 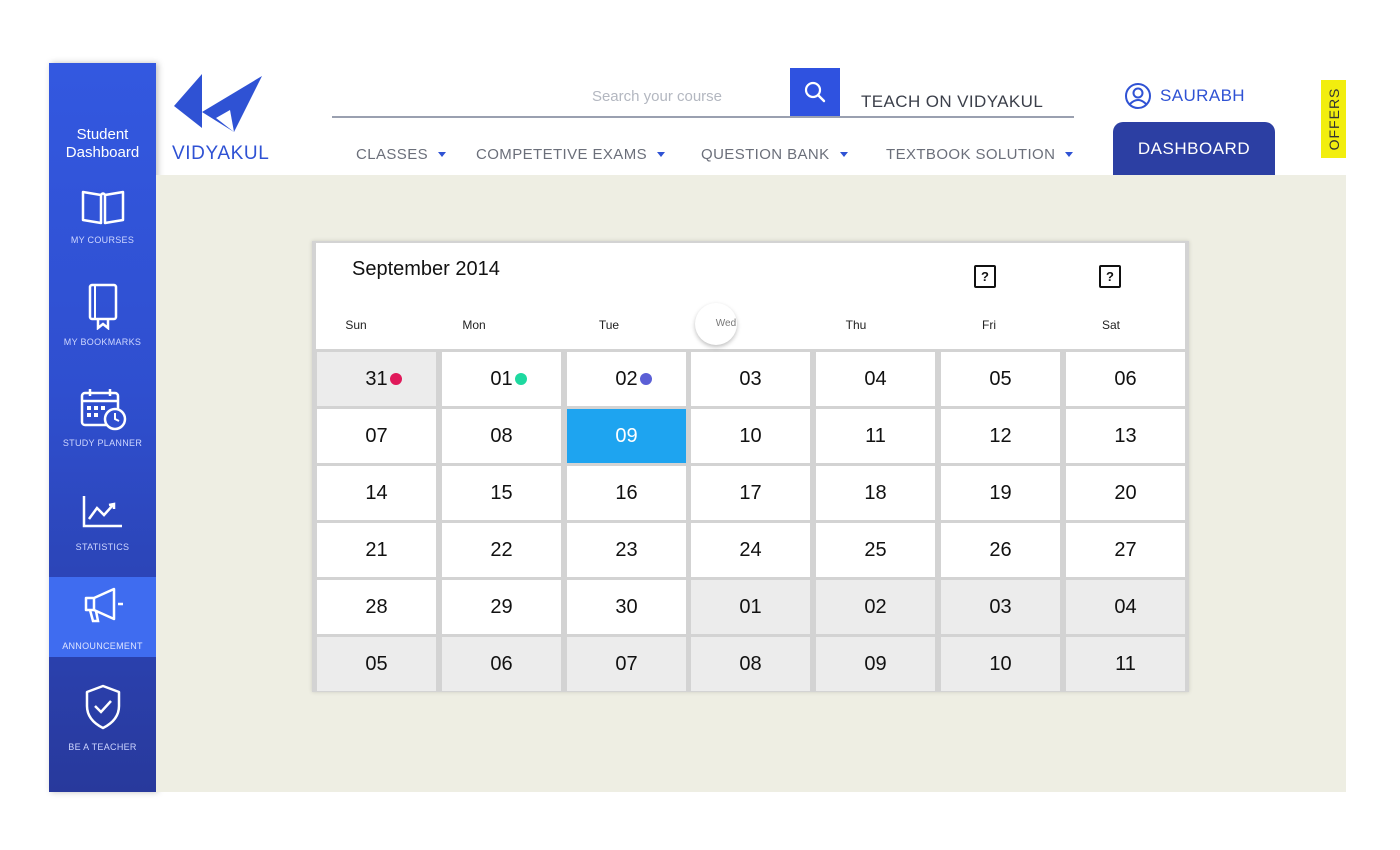 What do you see at coordinates (1125, 550) in the screenshot?
I see `calendar-day: 27` at bounding box center [1125, 550].